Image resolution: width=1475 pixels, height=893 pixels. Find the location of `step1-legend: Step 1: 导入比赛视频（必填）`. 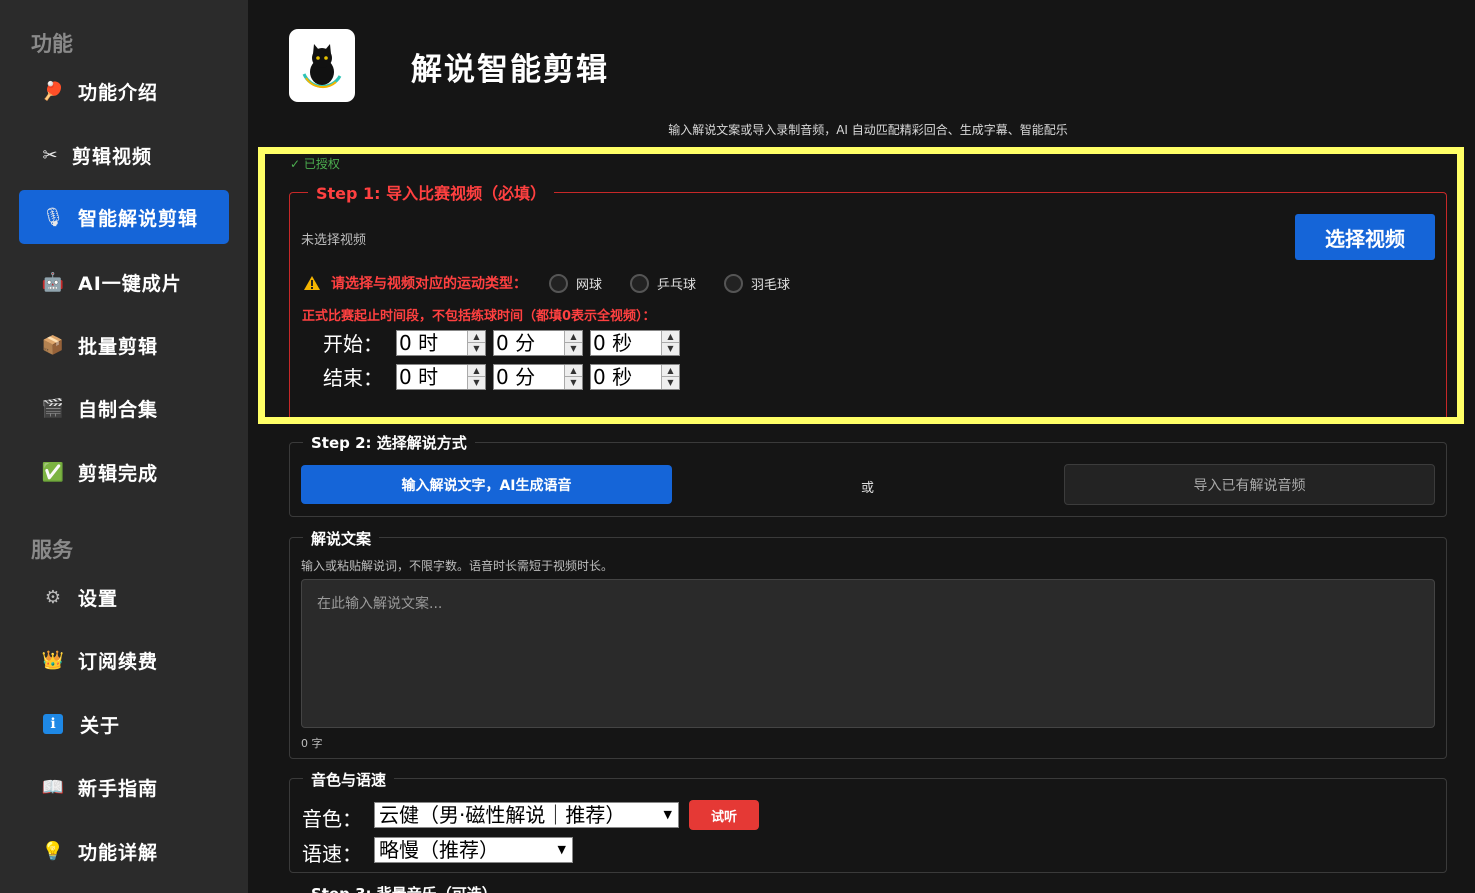

step1-legend: Step 1: 导入比赛视频（必填） is located at coordinates (431, 192).